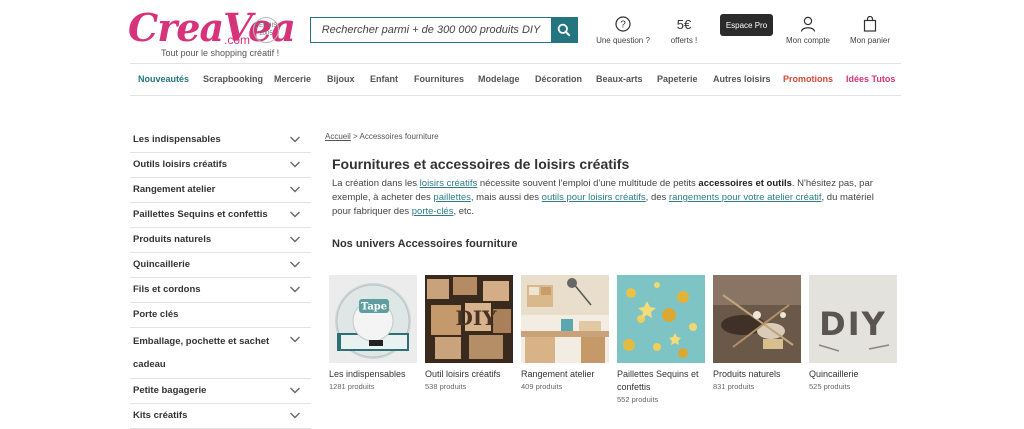 Image resolution: width=1024 pixels, height=429 pixels. I want to click on category-name: Outil loisirs créatifs, so click(469, 374).